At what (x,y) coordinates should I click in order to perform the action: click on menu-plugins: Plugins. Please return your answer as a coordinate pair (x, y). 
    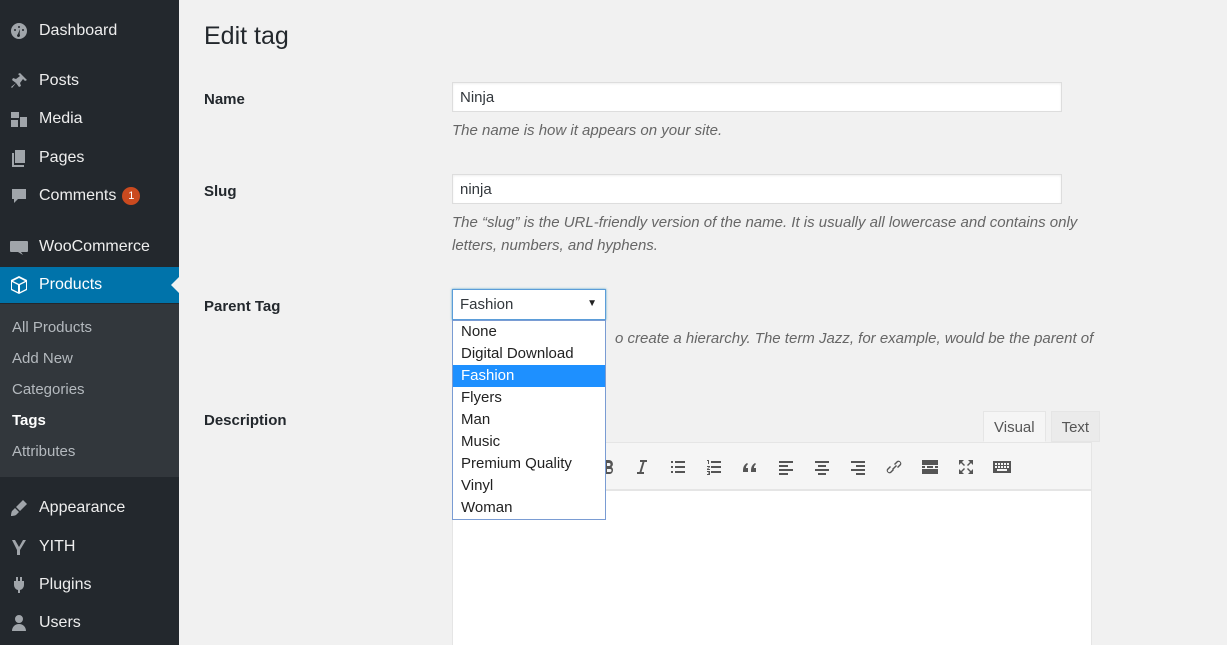
    Looking at the image, I should click on (89, 585).